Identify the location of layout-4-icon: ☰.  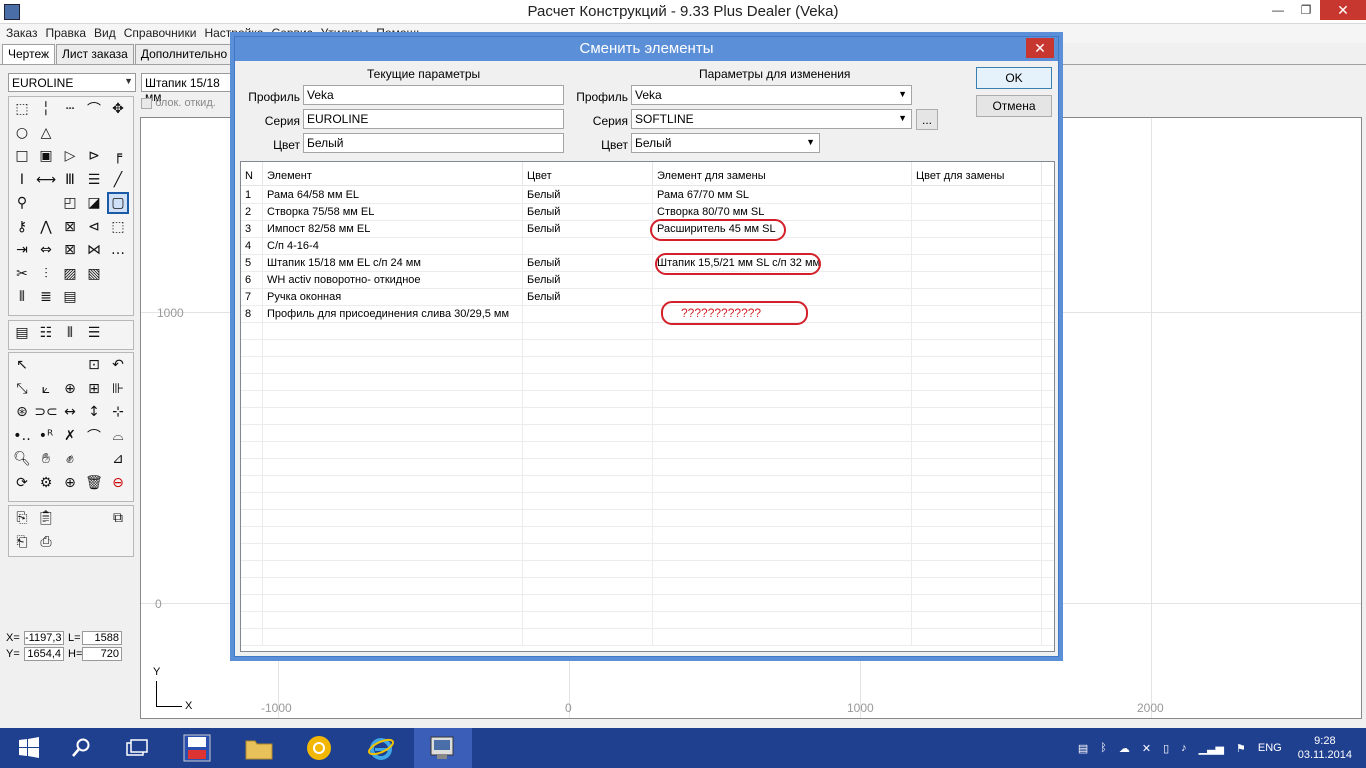
(94, 333).